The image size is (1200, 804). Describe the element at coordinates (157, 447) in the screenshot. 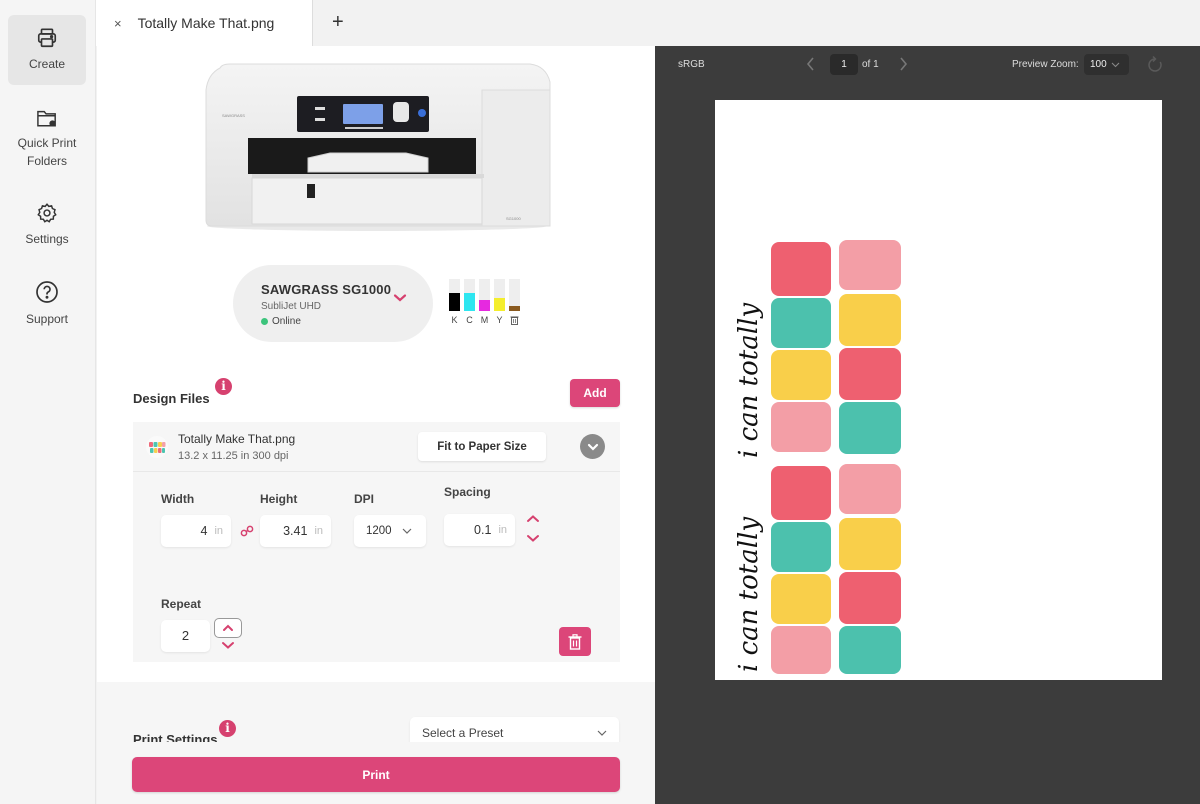

I see `file-thumbnail` at that location.